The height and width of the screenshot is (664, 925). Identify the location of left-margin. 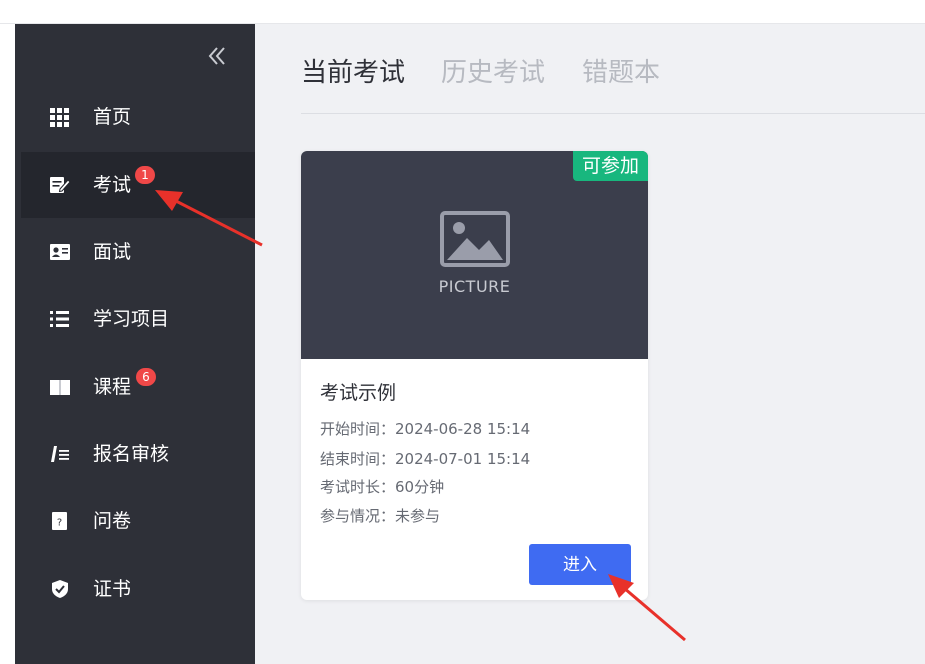
(7, 344).